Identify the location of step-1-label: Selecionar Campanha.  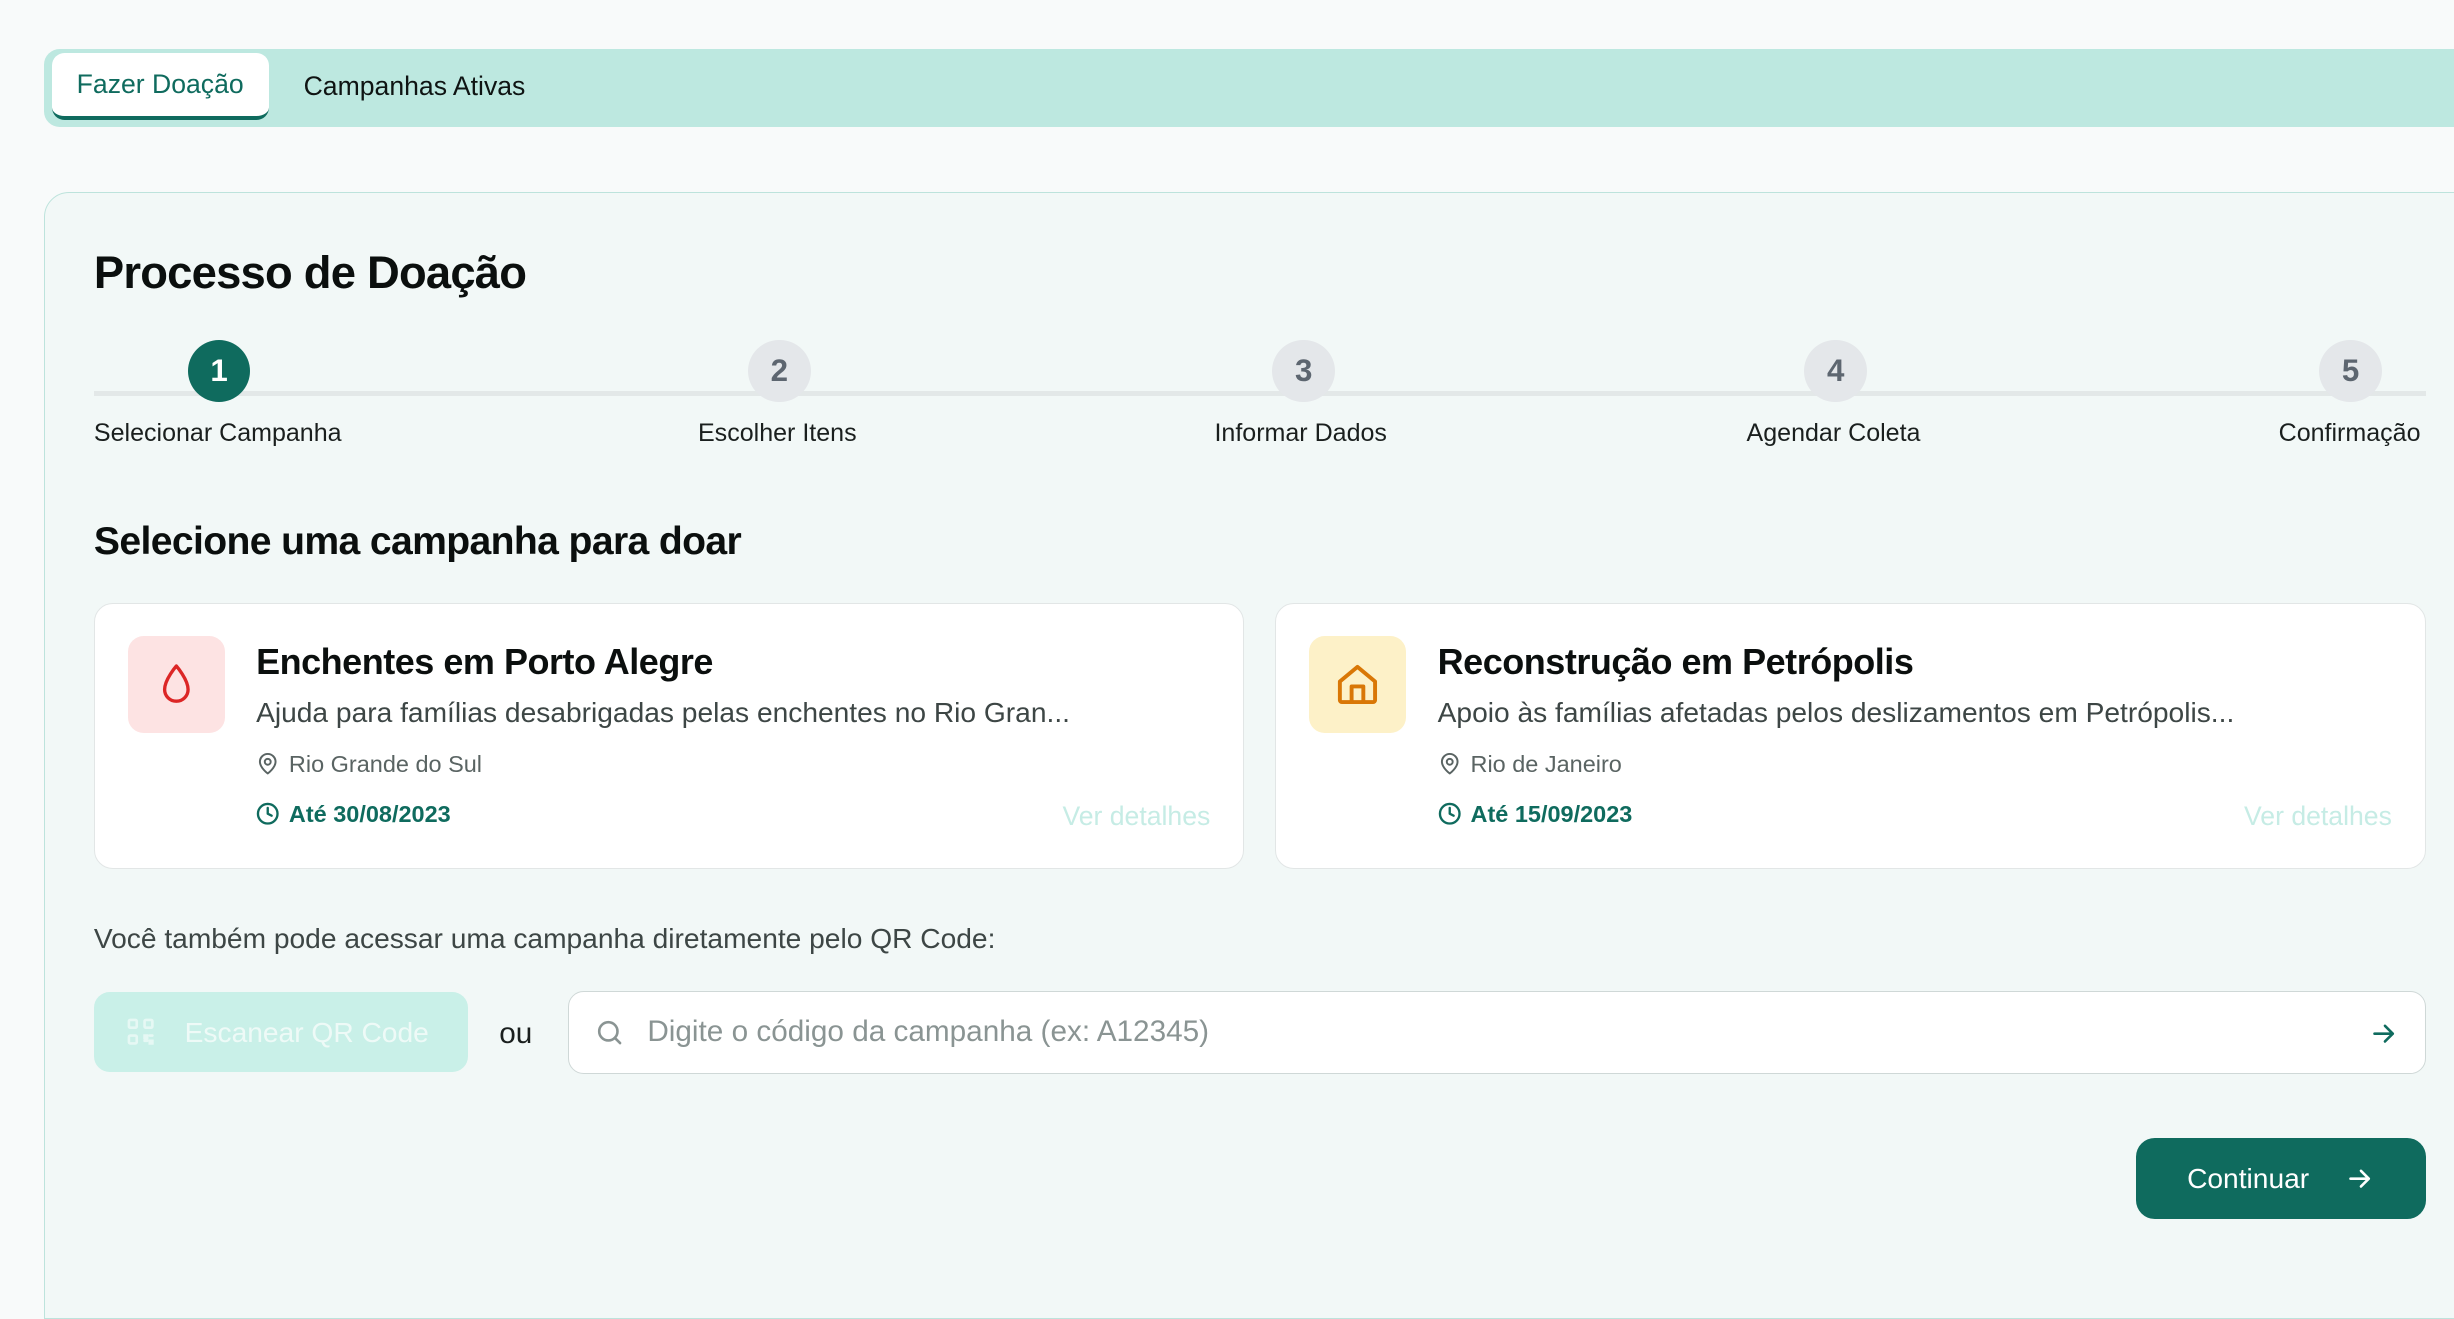
(217, 433).